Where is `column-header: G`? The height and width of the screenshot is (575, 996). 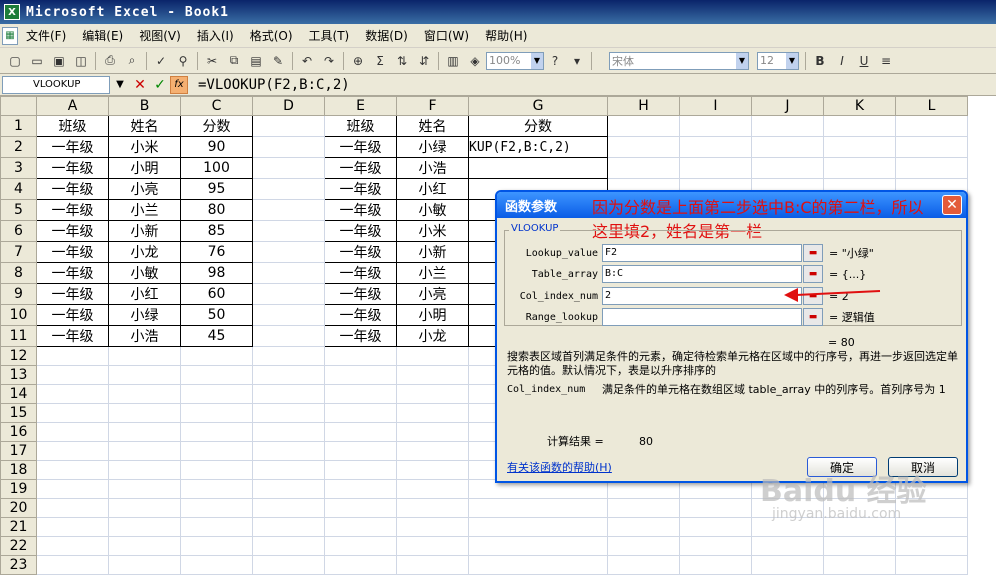 column-header: G is located at coordinates (538, 106).